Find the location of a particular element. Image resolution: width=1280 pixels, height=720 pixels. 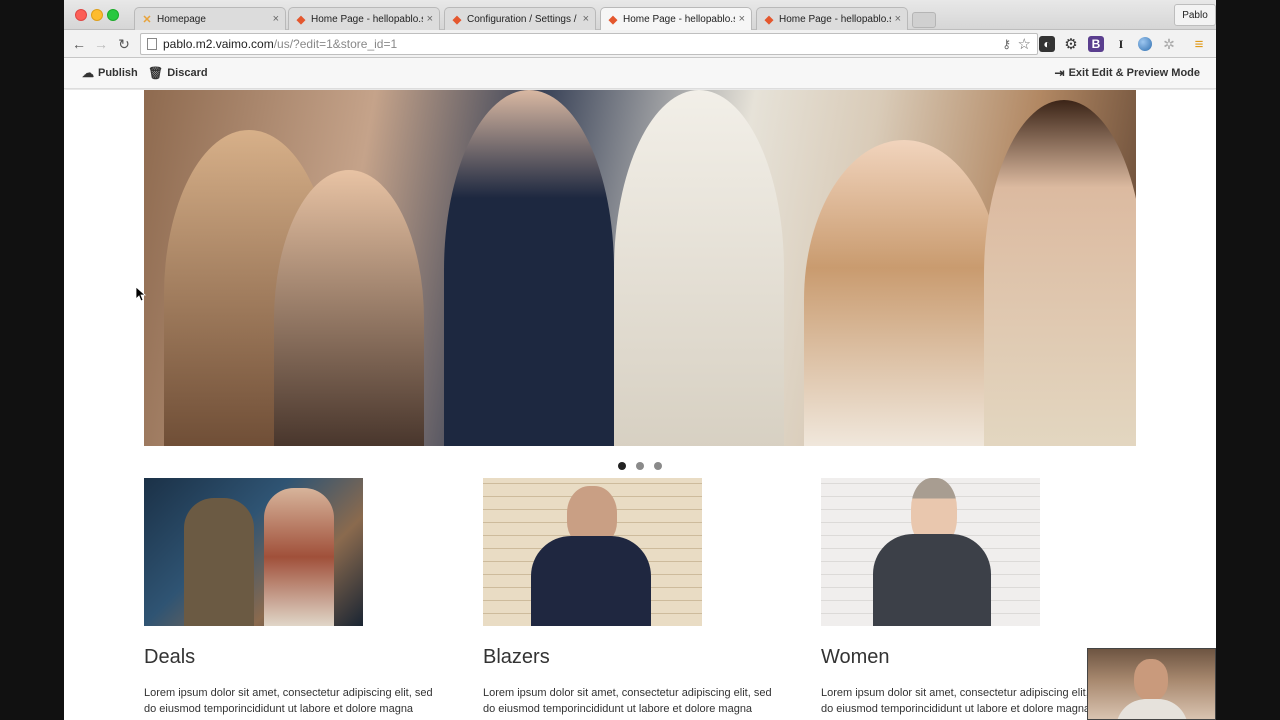

new-tab-button is located at coordinates (924, 20).